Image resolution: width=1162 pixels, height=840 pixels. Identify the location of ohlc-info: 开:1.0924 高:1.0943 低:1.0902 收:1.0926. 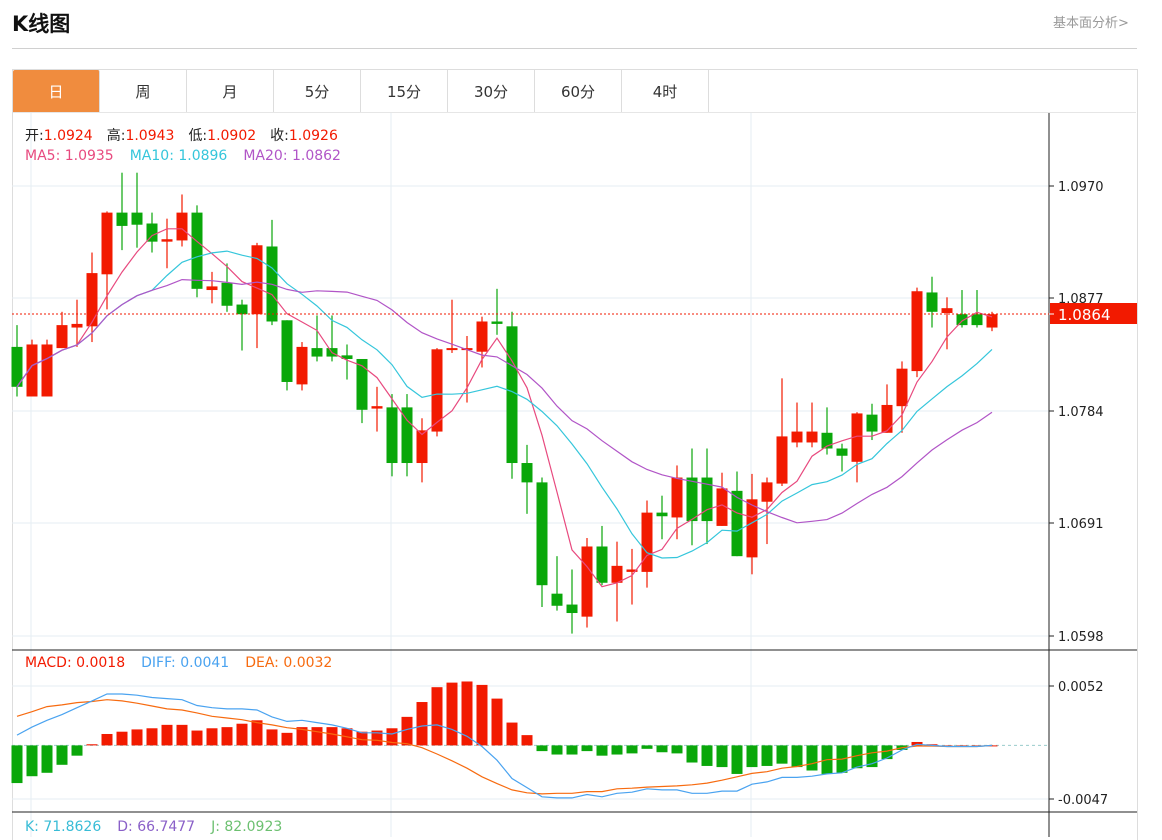
(181, 135).